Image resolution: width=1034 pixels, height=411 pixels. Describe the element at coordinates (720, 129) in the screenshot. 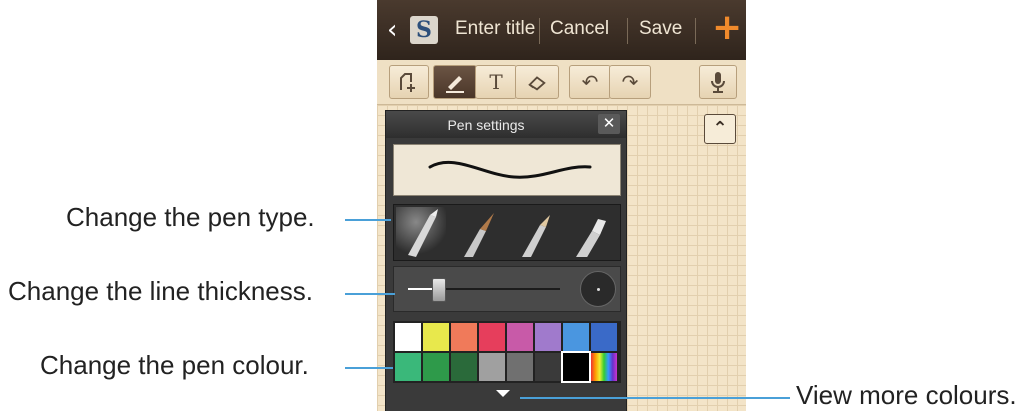

I see `chevron-up-icon: ⌃` at that location.